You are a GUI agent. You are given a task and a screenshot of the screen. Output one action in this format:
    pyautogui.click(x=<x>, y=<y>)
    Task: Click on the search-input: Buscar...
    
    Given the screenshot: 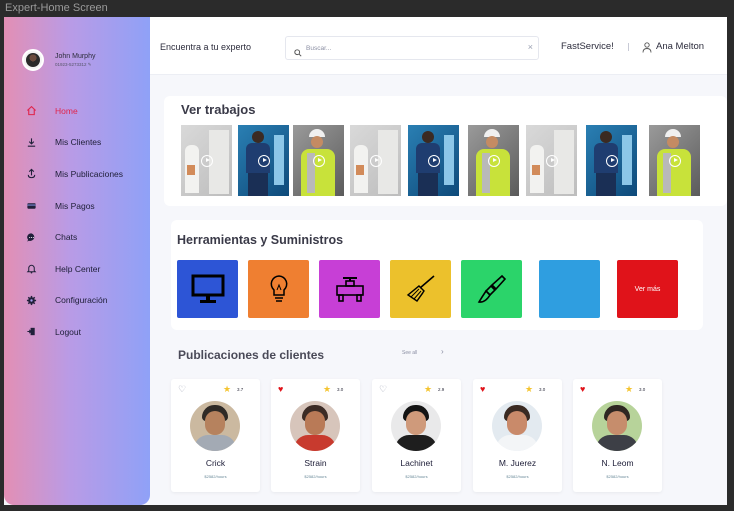 What is the action you would take?
    pyautogui.click(x=318, y=48)
    